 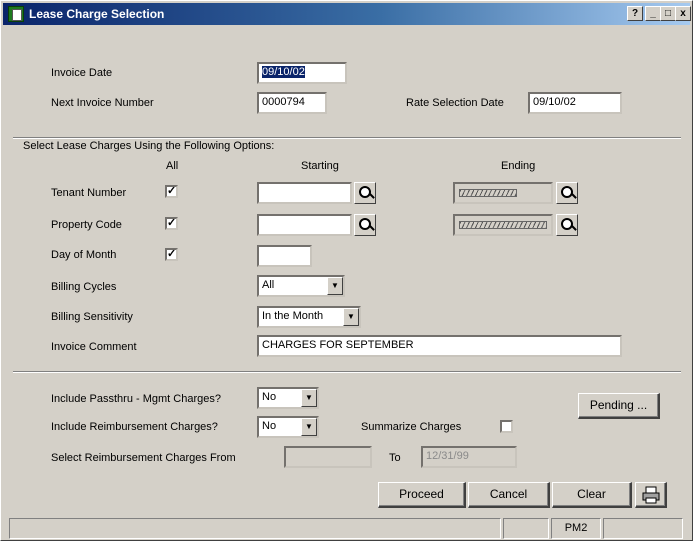 What do you see at coordinates (89, 193) in the screenshot?
I see `tenant-number-label: Tenant Number` at bounding box center [89, 193].